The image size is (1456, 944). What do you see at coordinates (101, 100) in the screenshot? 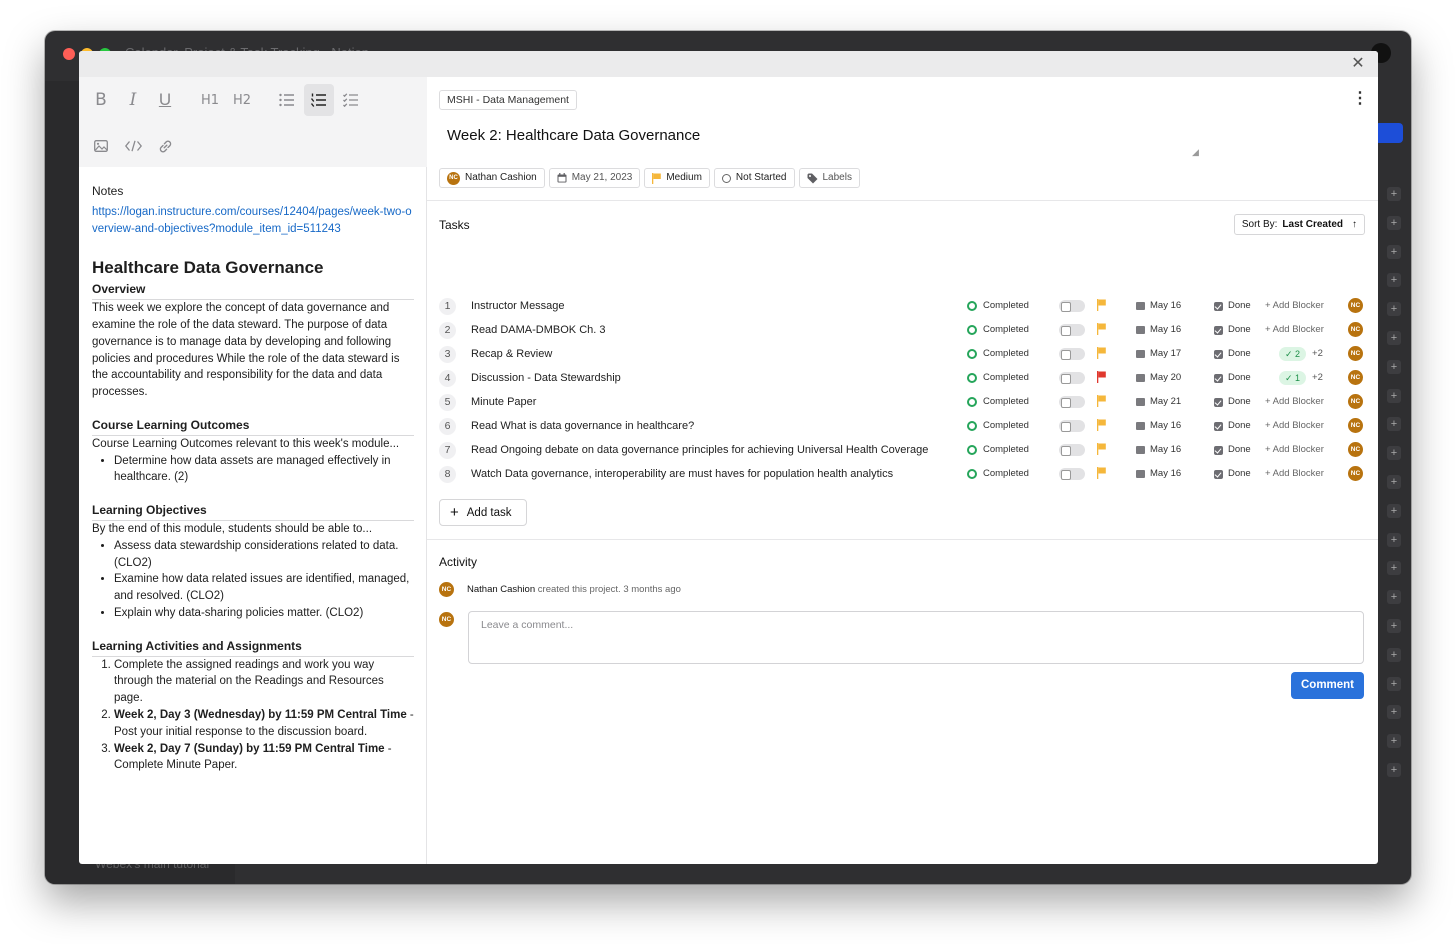
I see `bold-button: B` at bounding box center [101, 100].